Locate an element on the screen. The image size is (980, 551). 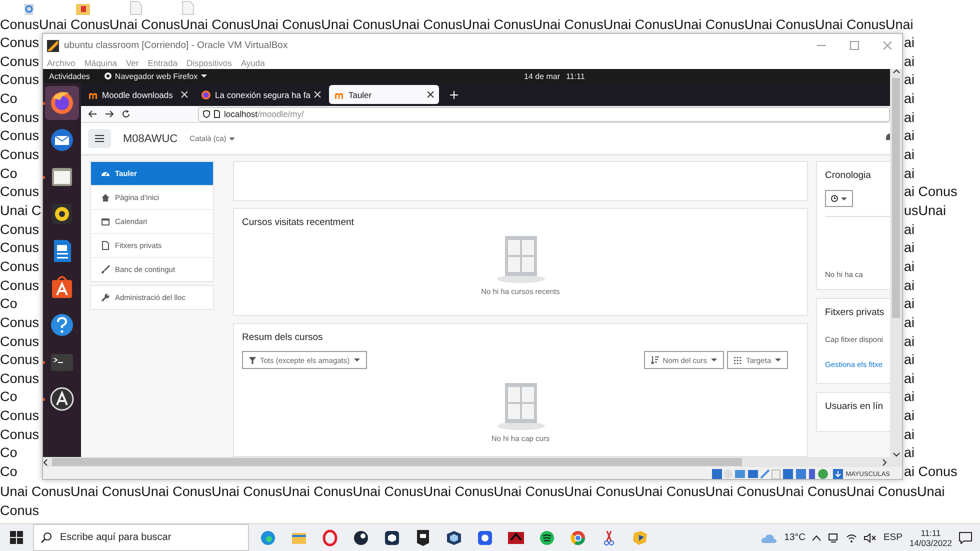
app-icon is located at coordinates (108, 76).